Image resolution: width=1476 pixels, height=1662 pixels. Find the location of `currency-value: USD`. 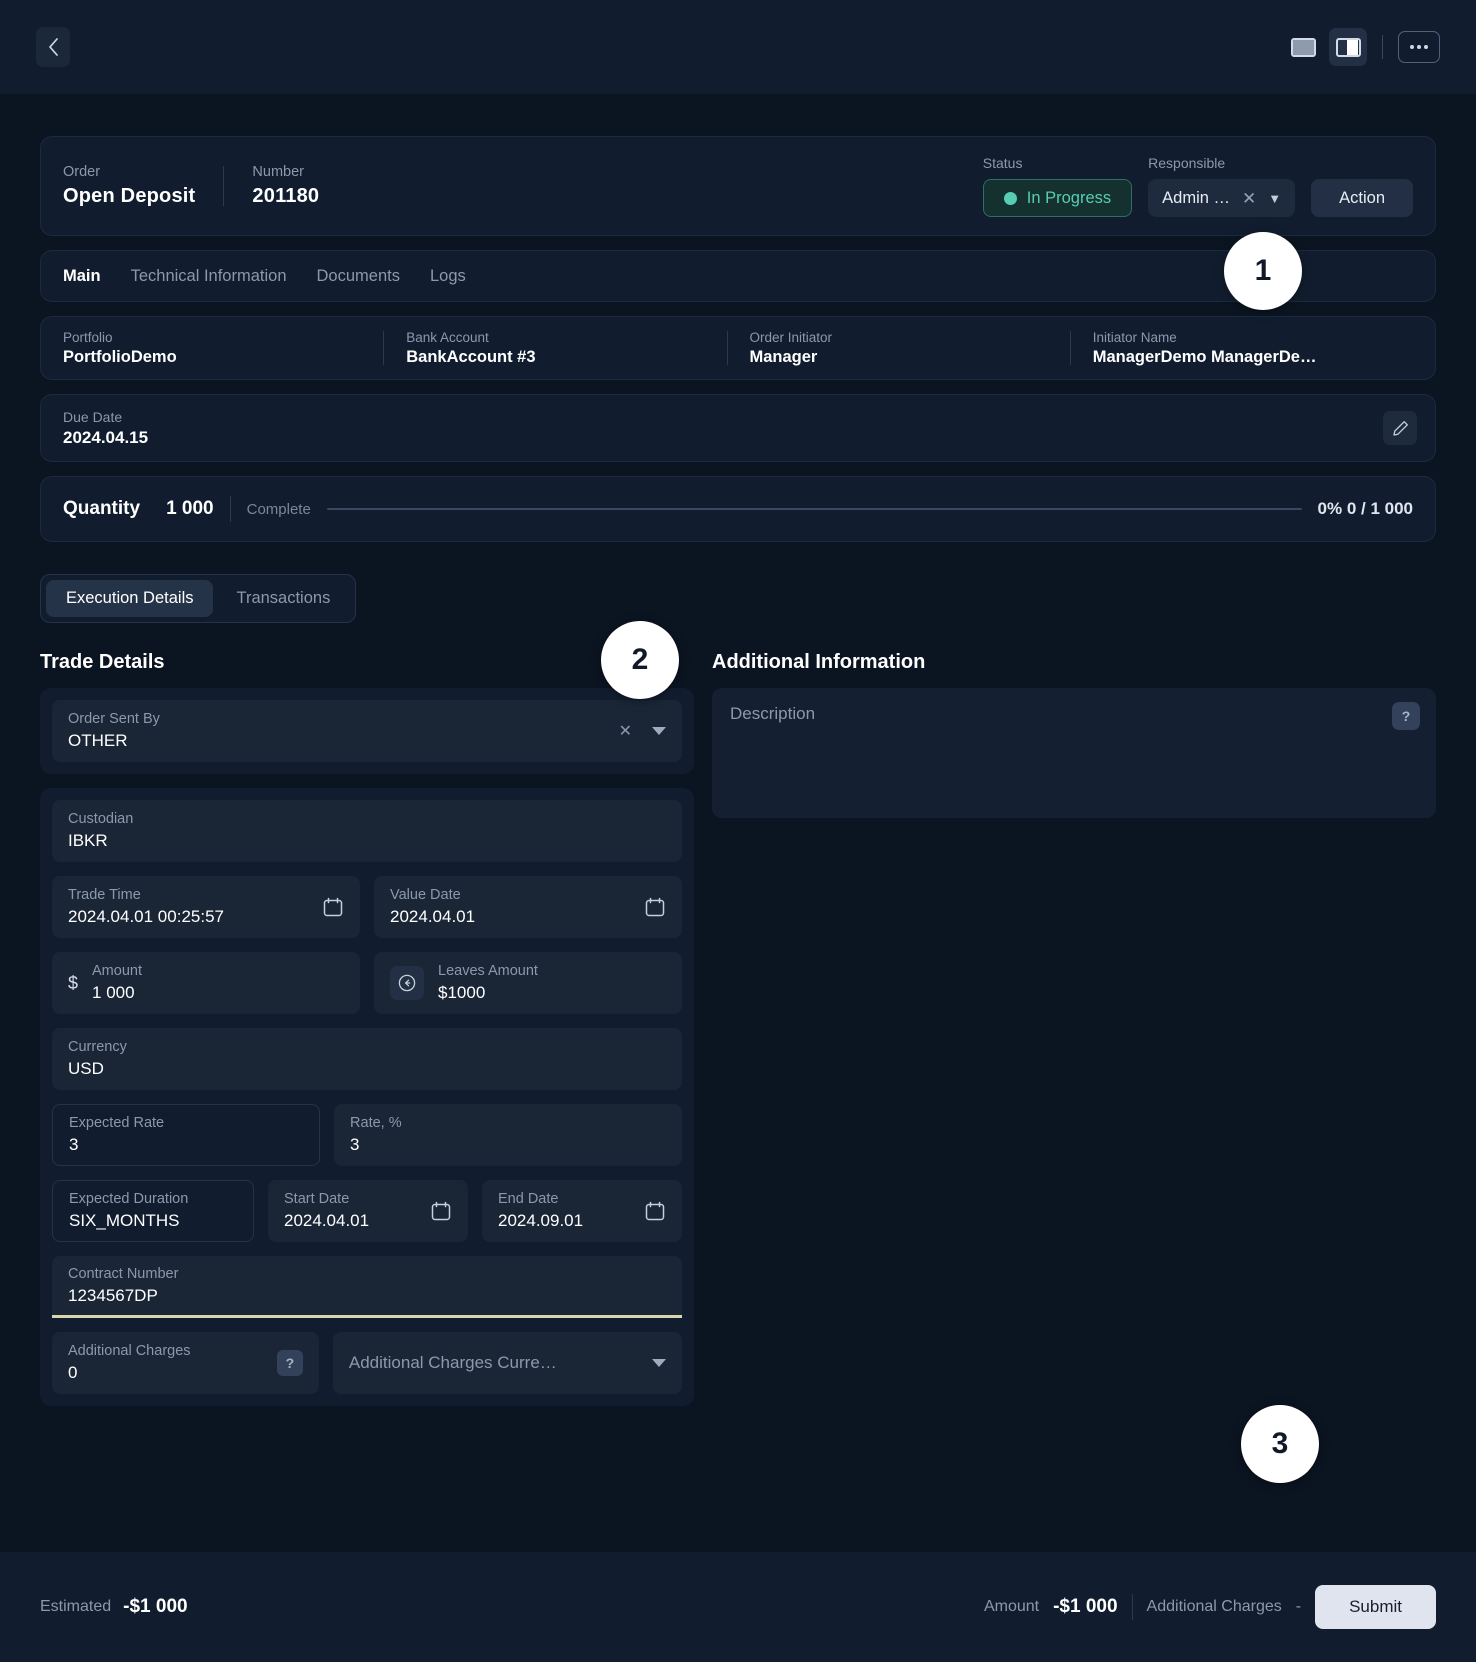

currency-value: USD is located at coordinates (86, 1068).